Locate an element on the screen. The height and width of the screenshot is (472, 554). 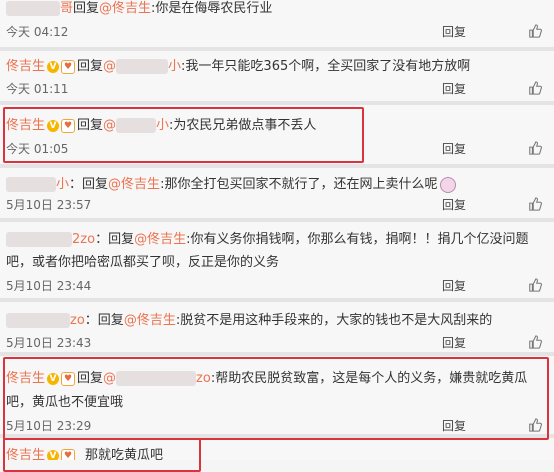
mention-link: @ is located at coordinates (109, 66).